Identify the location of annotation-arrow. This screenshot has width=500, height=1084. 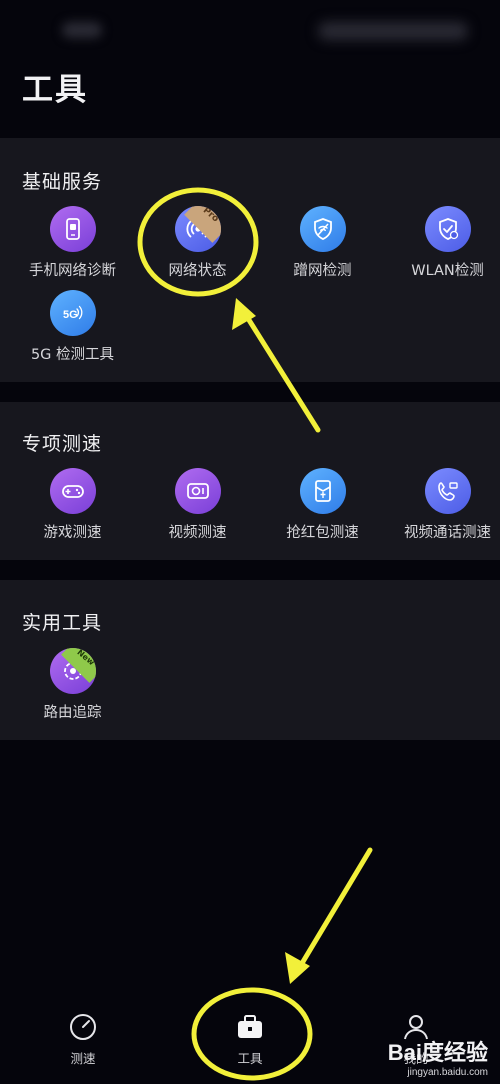
(334, 910).